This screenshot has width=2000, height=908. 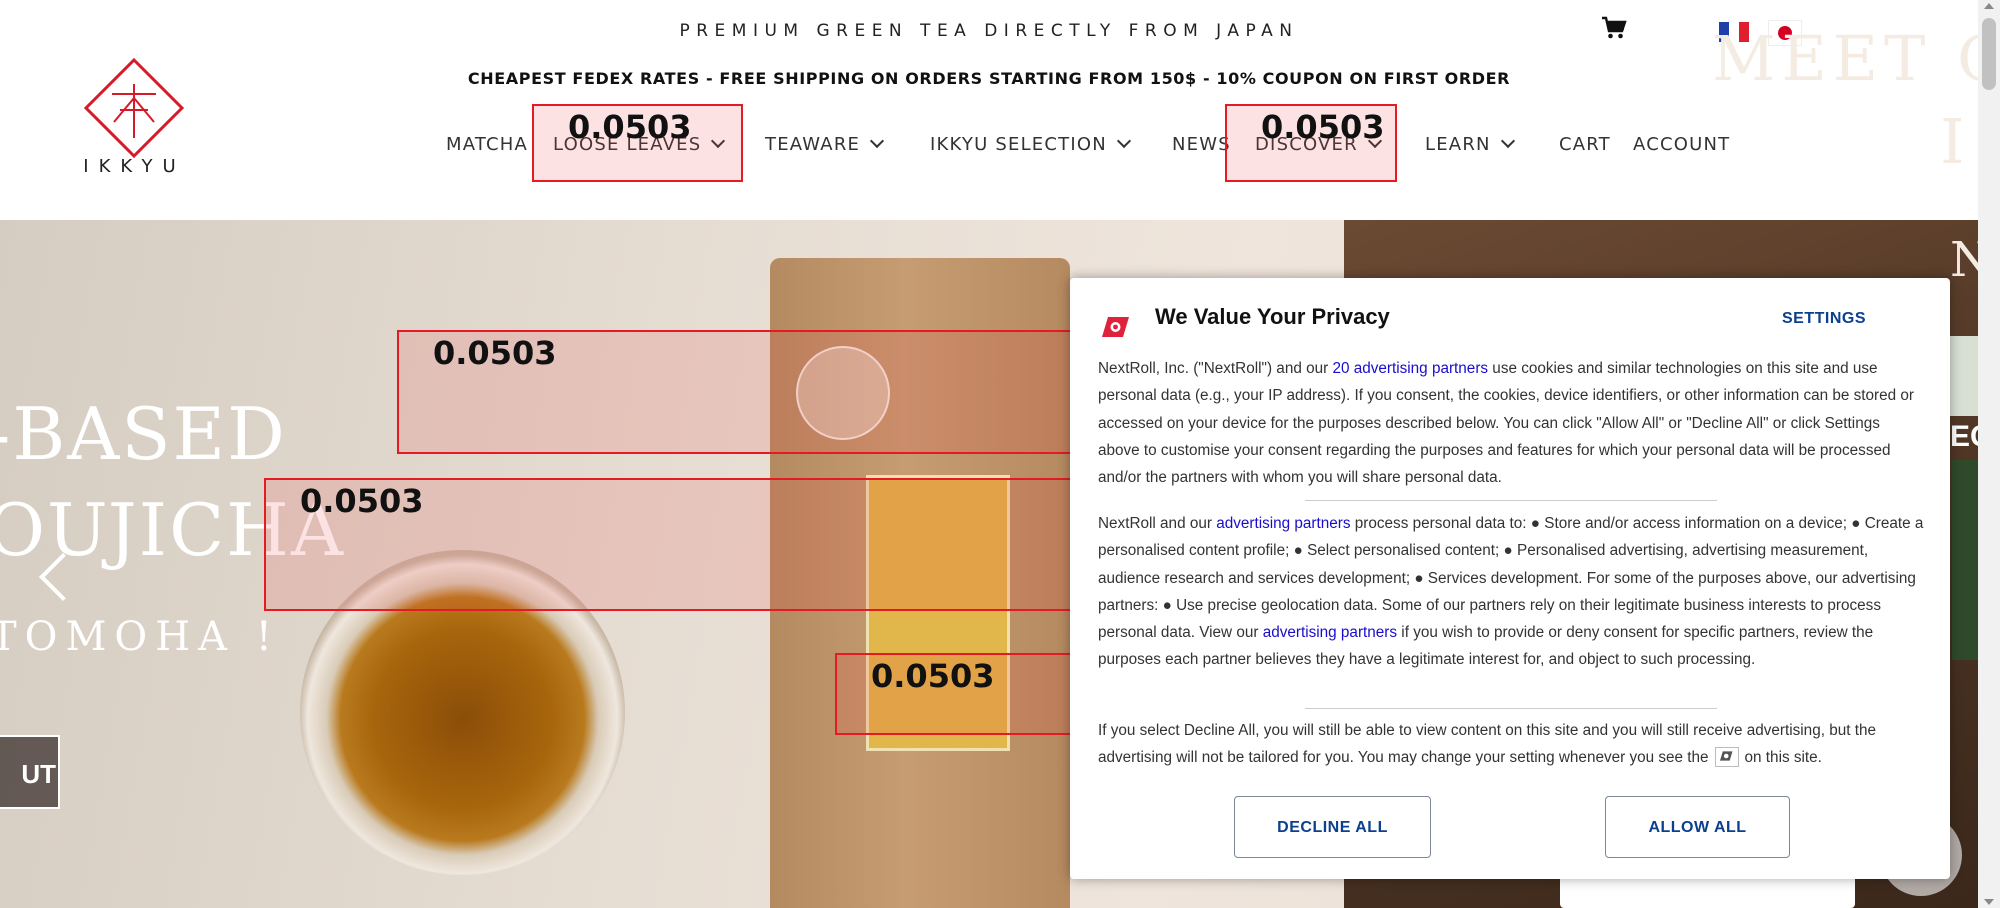 I want to click on nav-item-ikkyu-selection: IKKYU SELECTION, so click(x=1030, y=145).